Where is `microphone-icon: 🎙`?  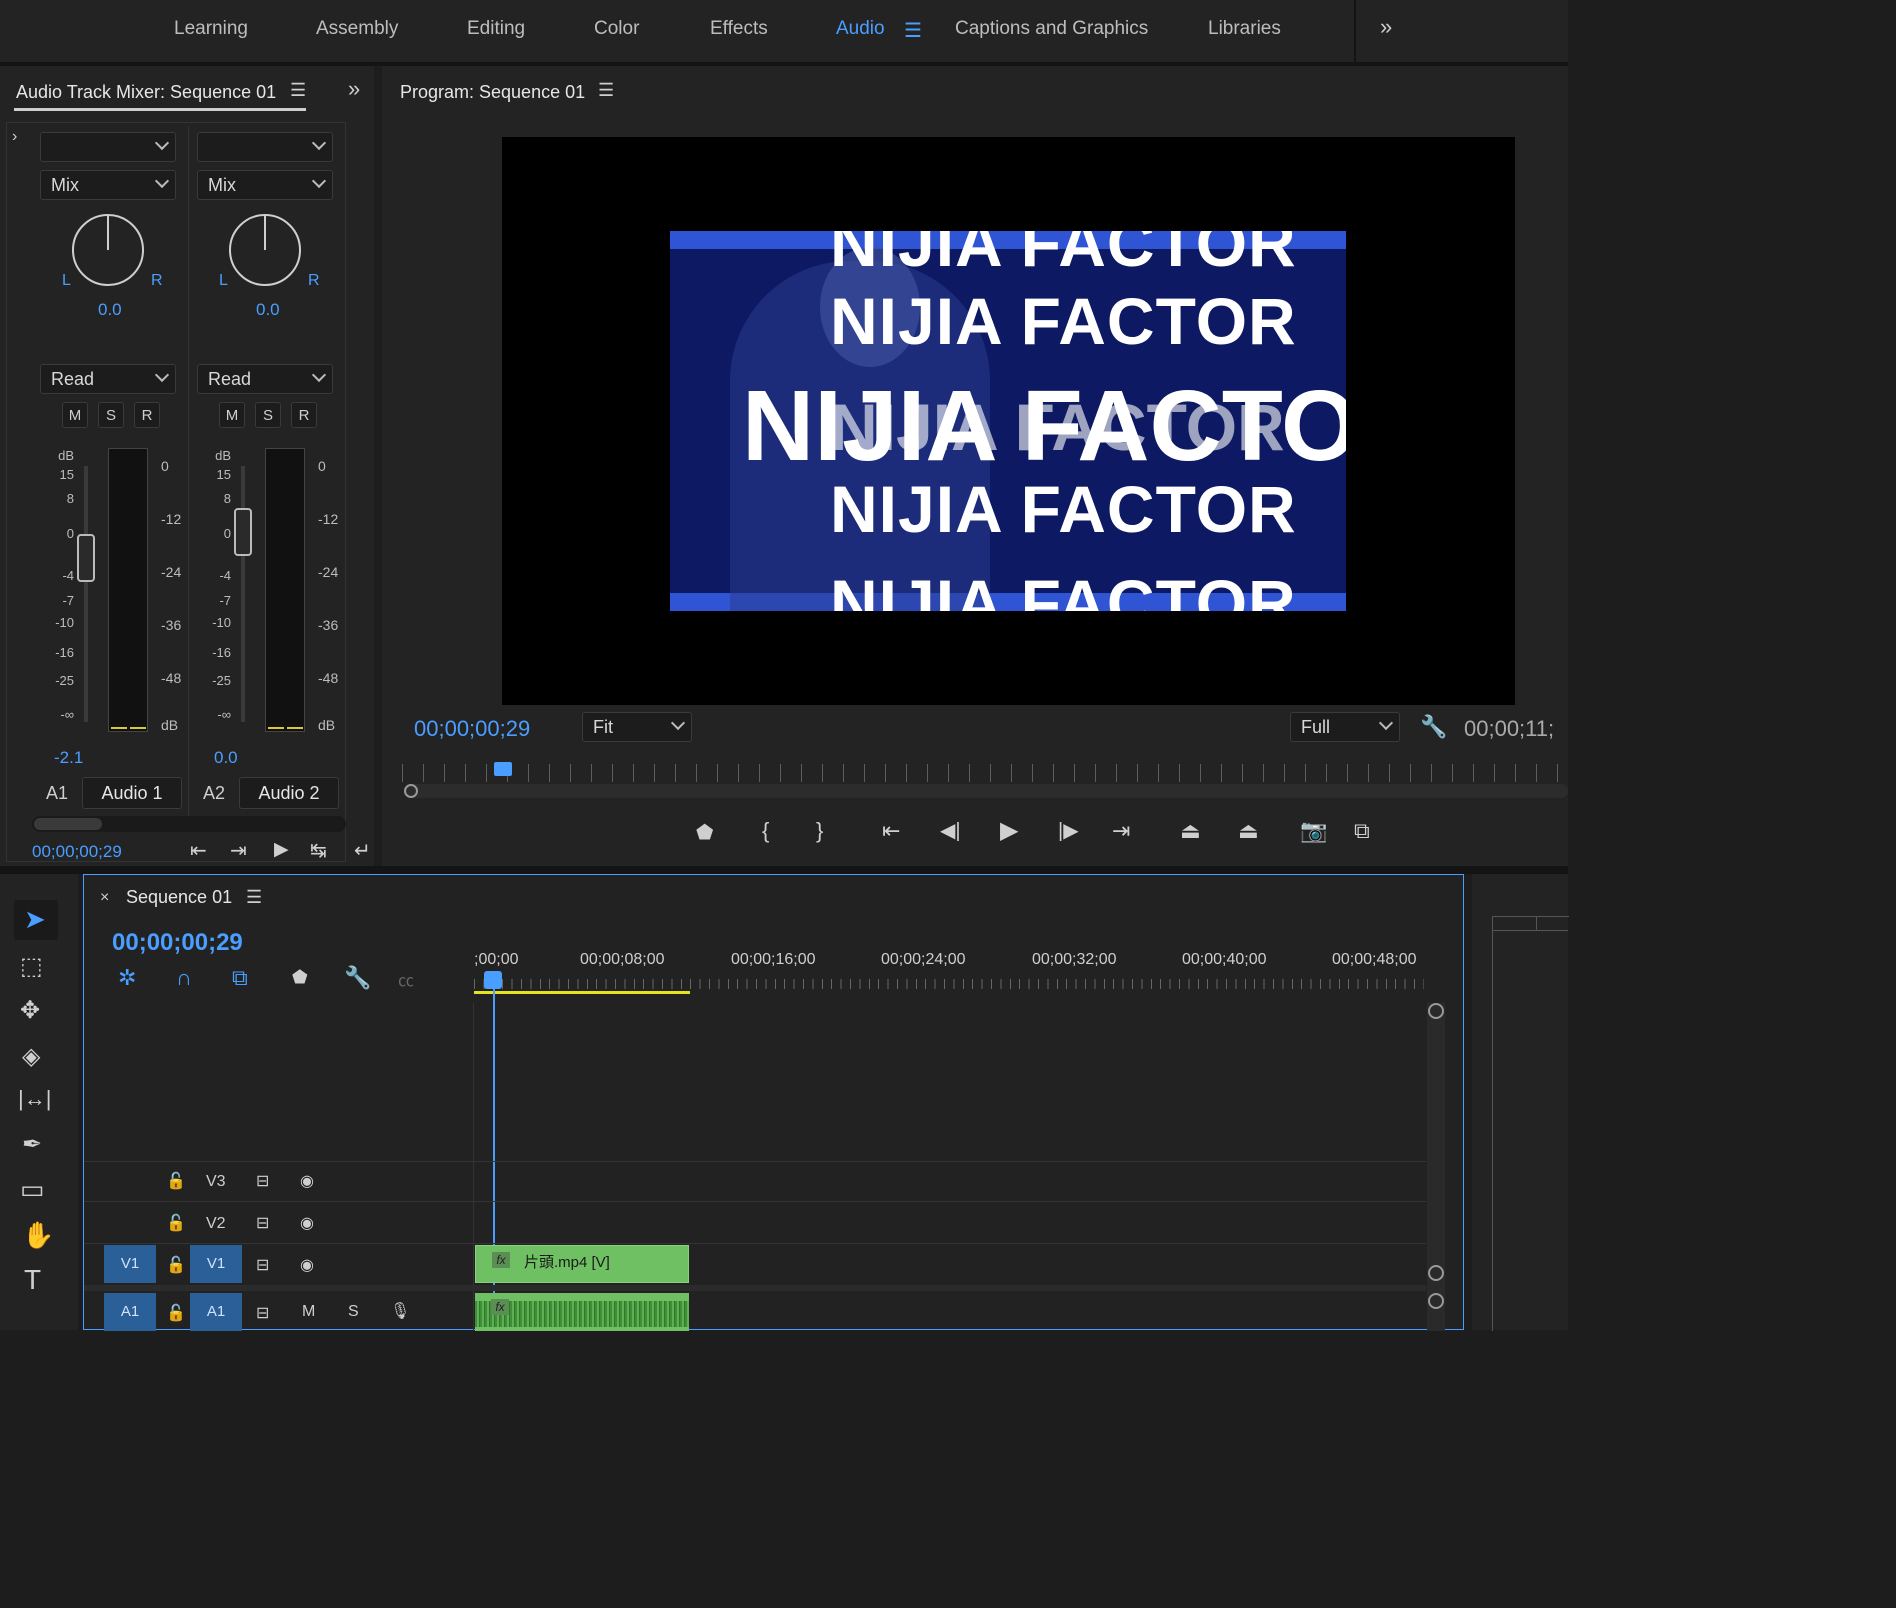
microphone-icon: 🎙 is located at coordinates (400, 1311).